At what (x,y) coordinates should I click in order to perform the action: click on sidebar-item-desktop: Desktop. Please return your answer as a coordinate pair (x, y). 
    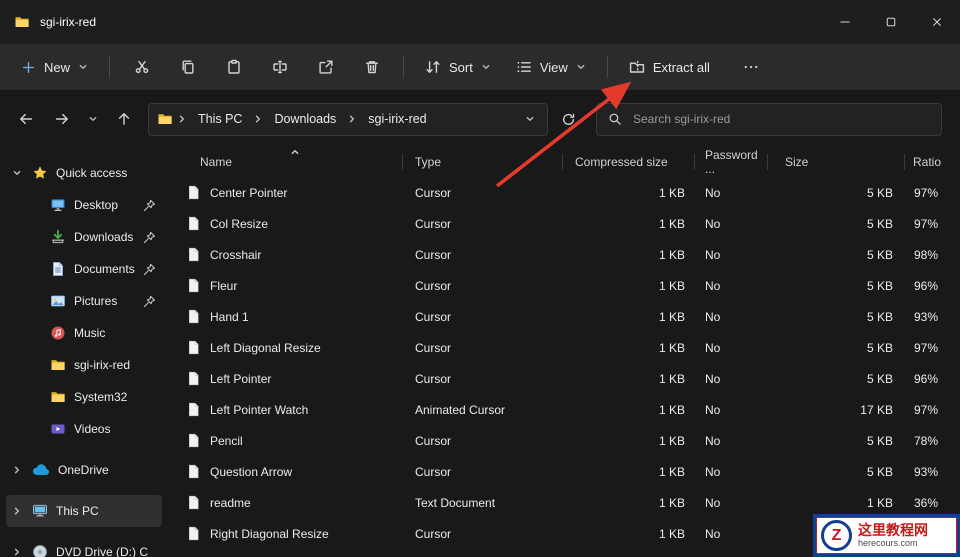
    Looking at the image, I should click on (84, 205).